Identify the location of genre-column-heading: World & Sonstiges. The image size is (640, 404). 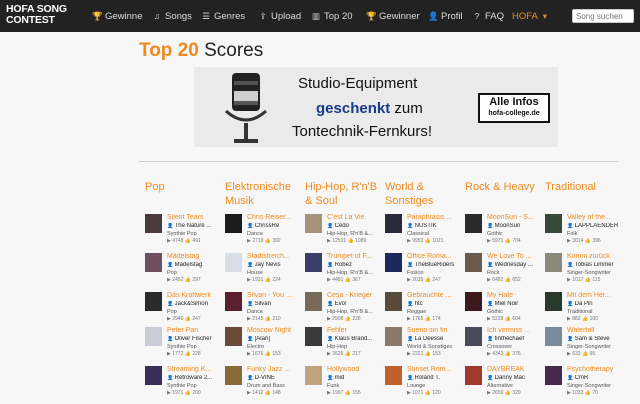
(424, 196).